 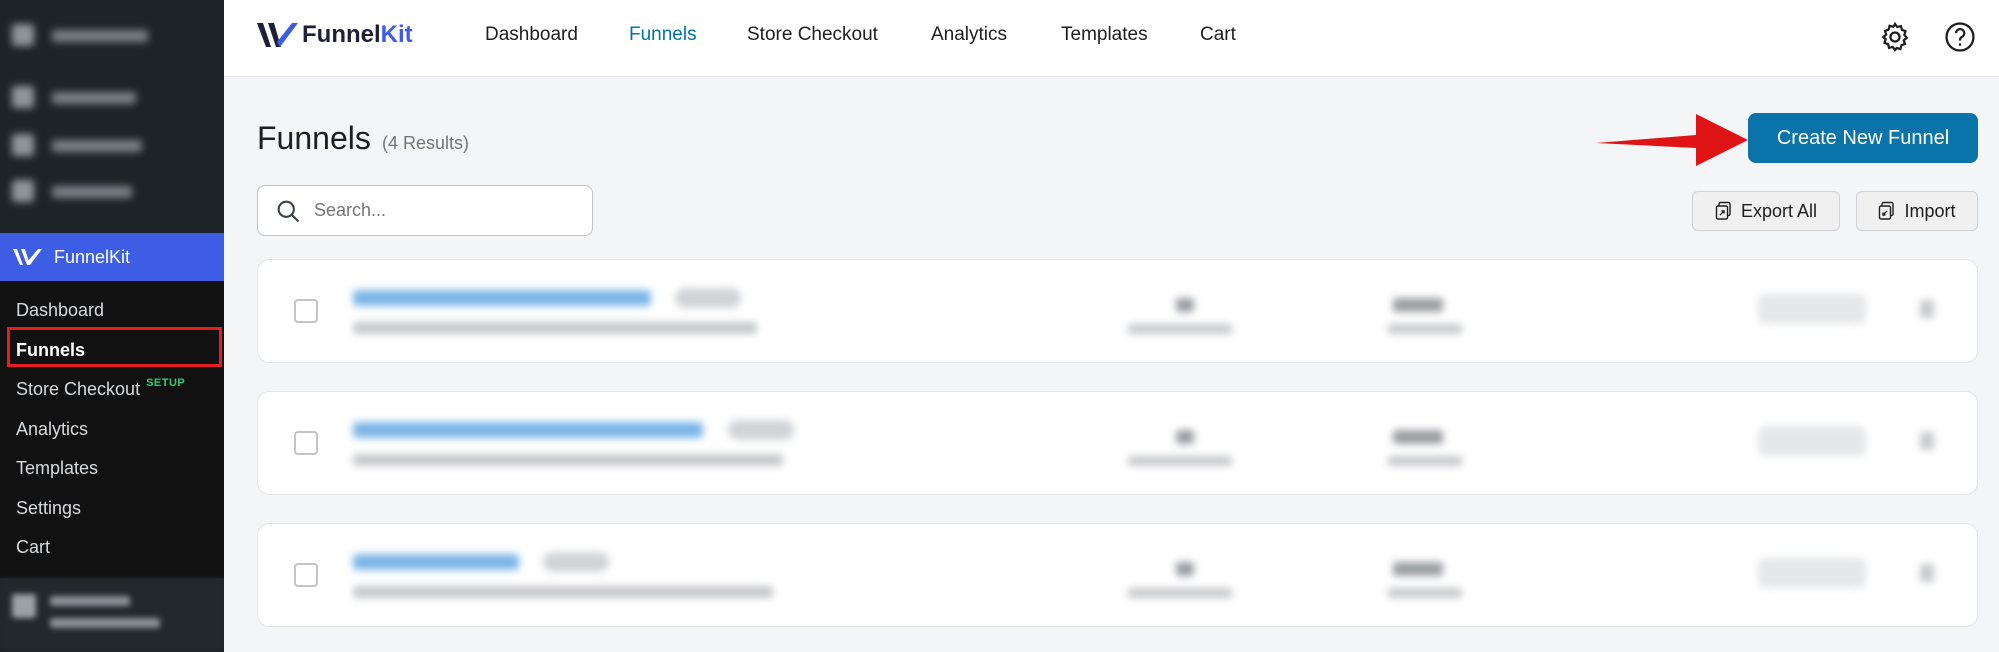 What do you see at coordinates (112, 351) in the screenshot?
I see `sidebar-item-funnels: Funnels` at bounding box center [112, 351].